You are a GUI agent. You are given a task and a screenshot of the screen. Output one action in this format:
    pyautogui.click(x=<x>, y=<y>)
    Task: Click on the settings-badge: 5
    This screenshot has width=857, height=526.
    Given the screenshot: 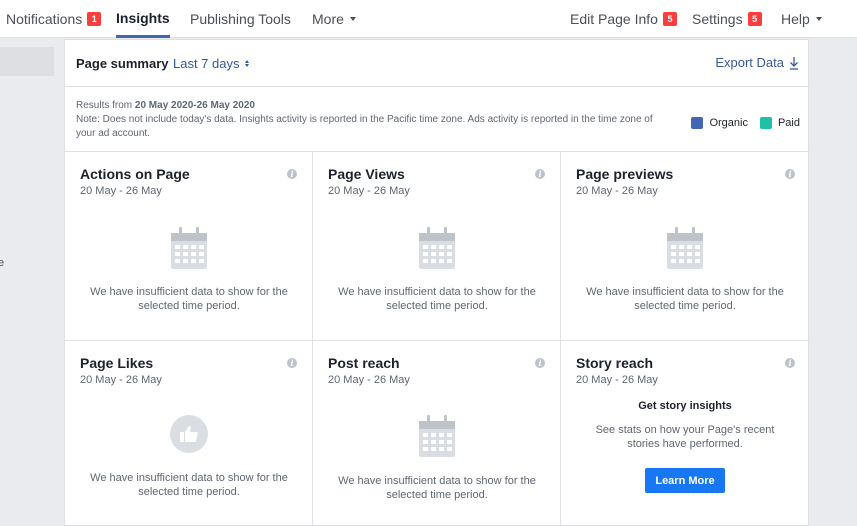 What is the action you would take?
    pyautogui.click(x=754, y=19)
    